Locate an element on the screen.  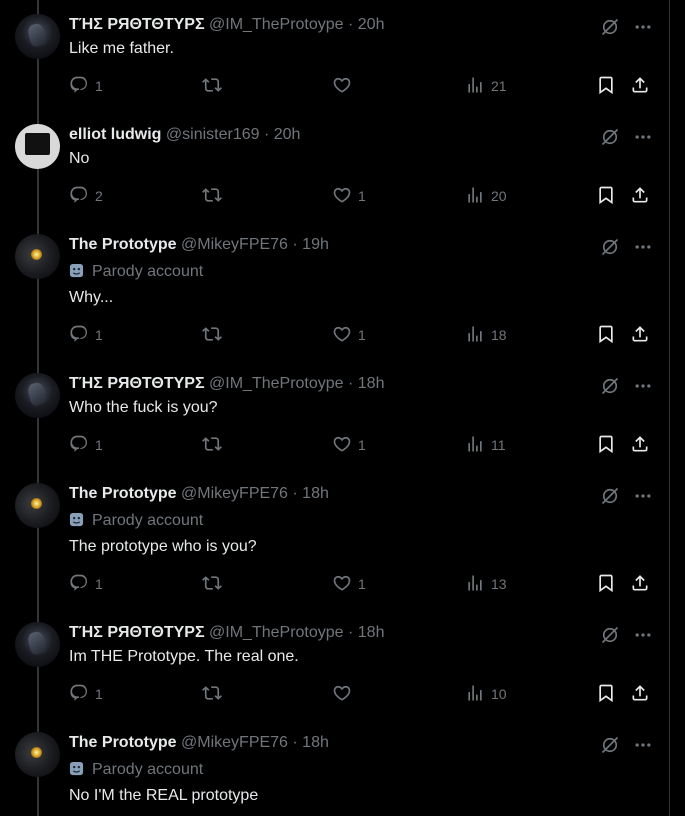
bookmark-icon is located at coordinates (606, 694).